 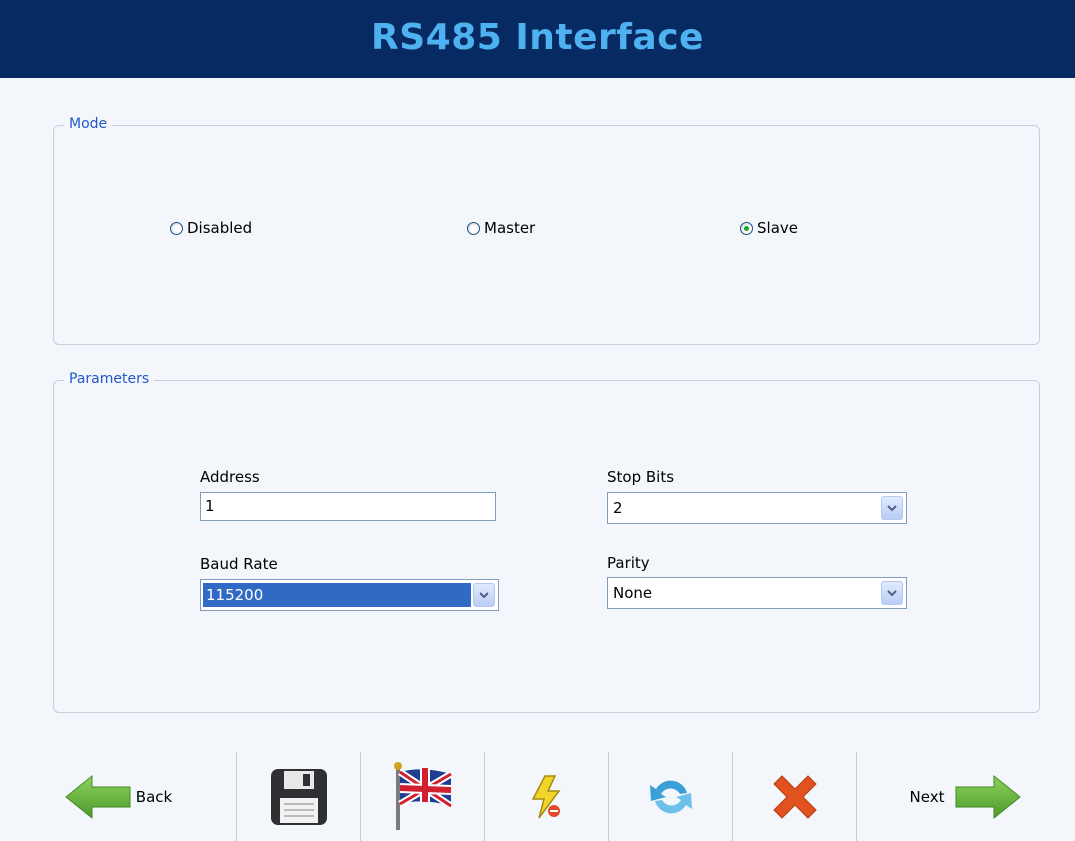 I want to click on parity-label: Parity, so click(x=628, y=563).